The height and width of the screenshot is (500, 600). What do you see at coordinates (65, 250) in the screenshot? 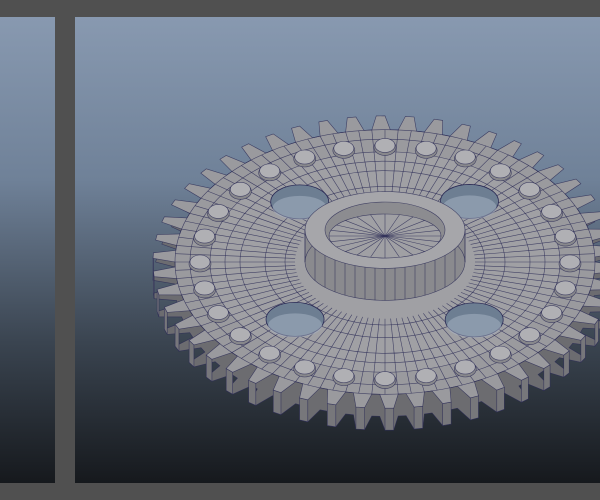
I see `viewport-divider` at bounding box center [65, 250].